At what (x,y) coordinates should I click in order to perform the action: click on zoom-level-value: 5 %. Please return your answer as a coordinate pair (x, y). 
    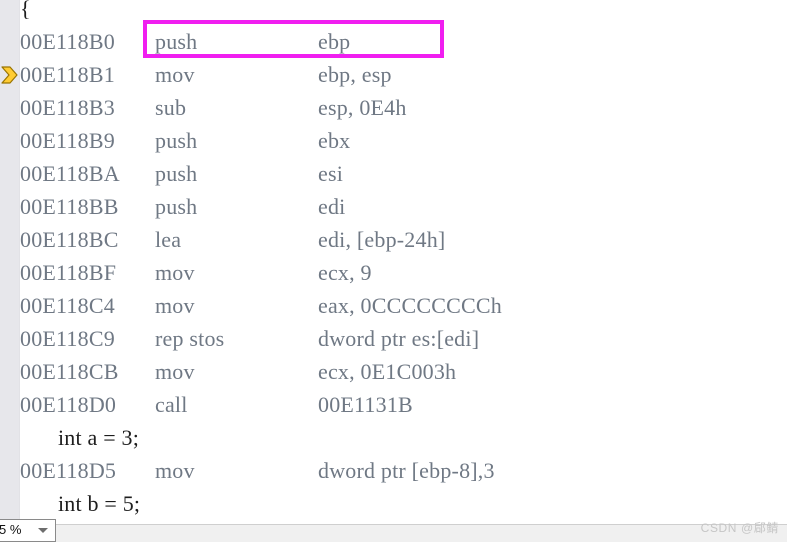
    Looking at the image, I should click on (11, 529).